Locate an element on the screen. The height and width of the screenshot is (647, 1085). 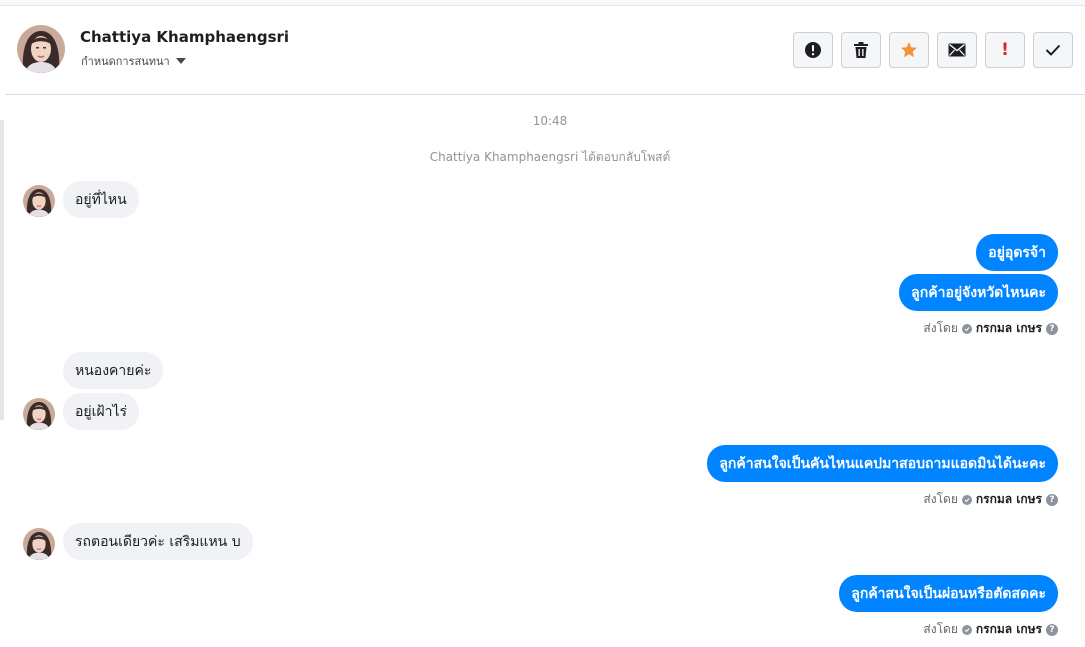
outgoing-message: ลูกค้าอยู่จังหวัดไหนคะ is located at coordinates (978, 292).